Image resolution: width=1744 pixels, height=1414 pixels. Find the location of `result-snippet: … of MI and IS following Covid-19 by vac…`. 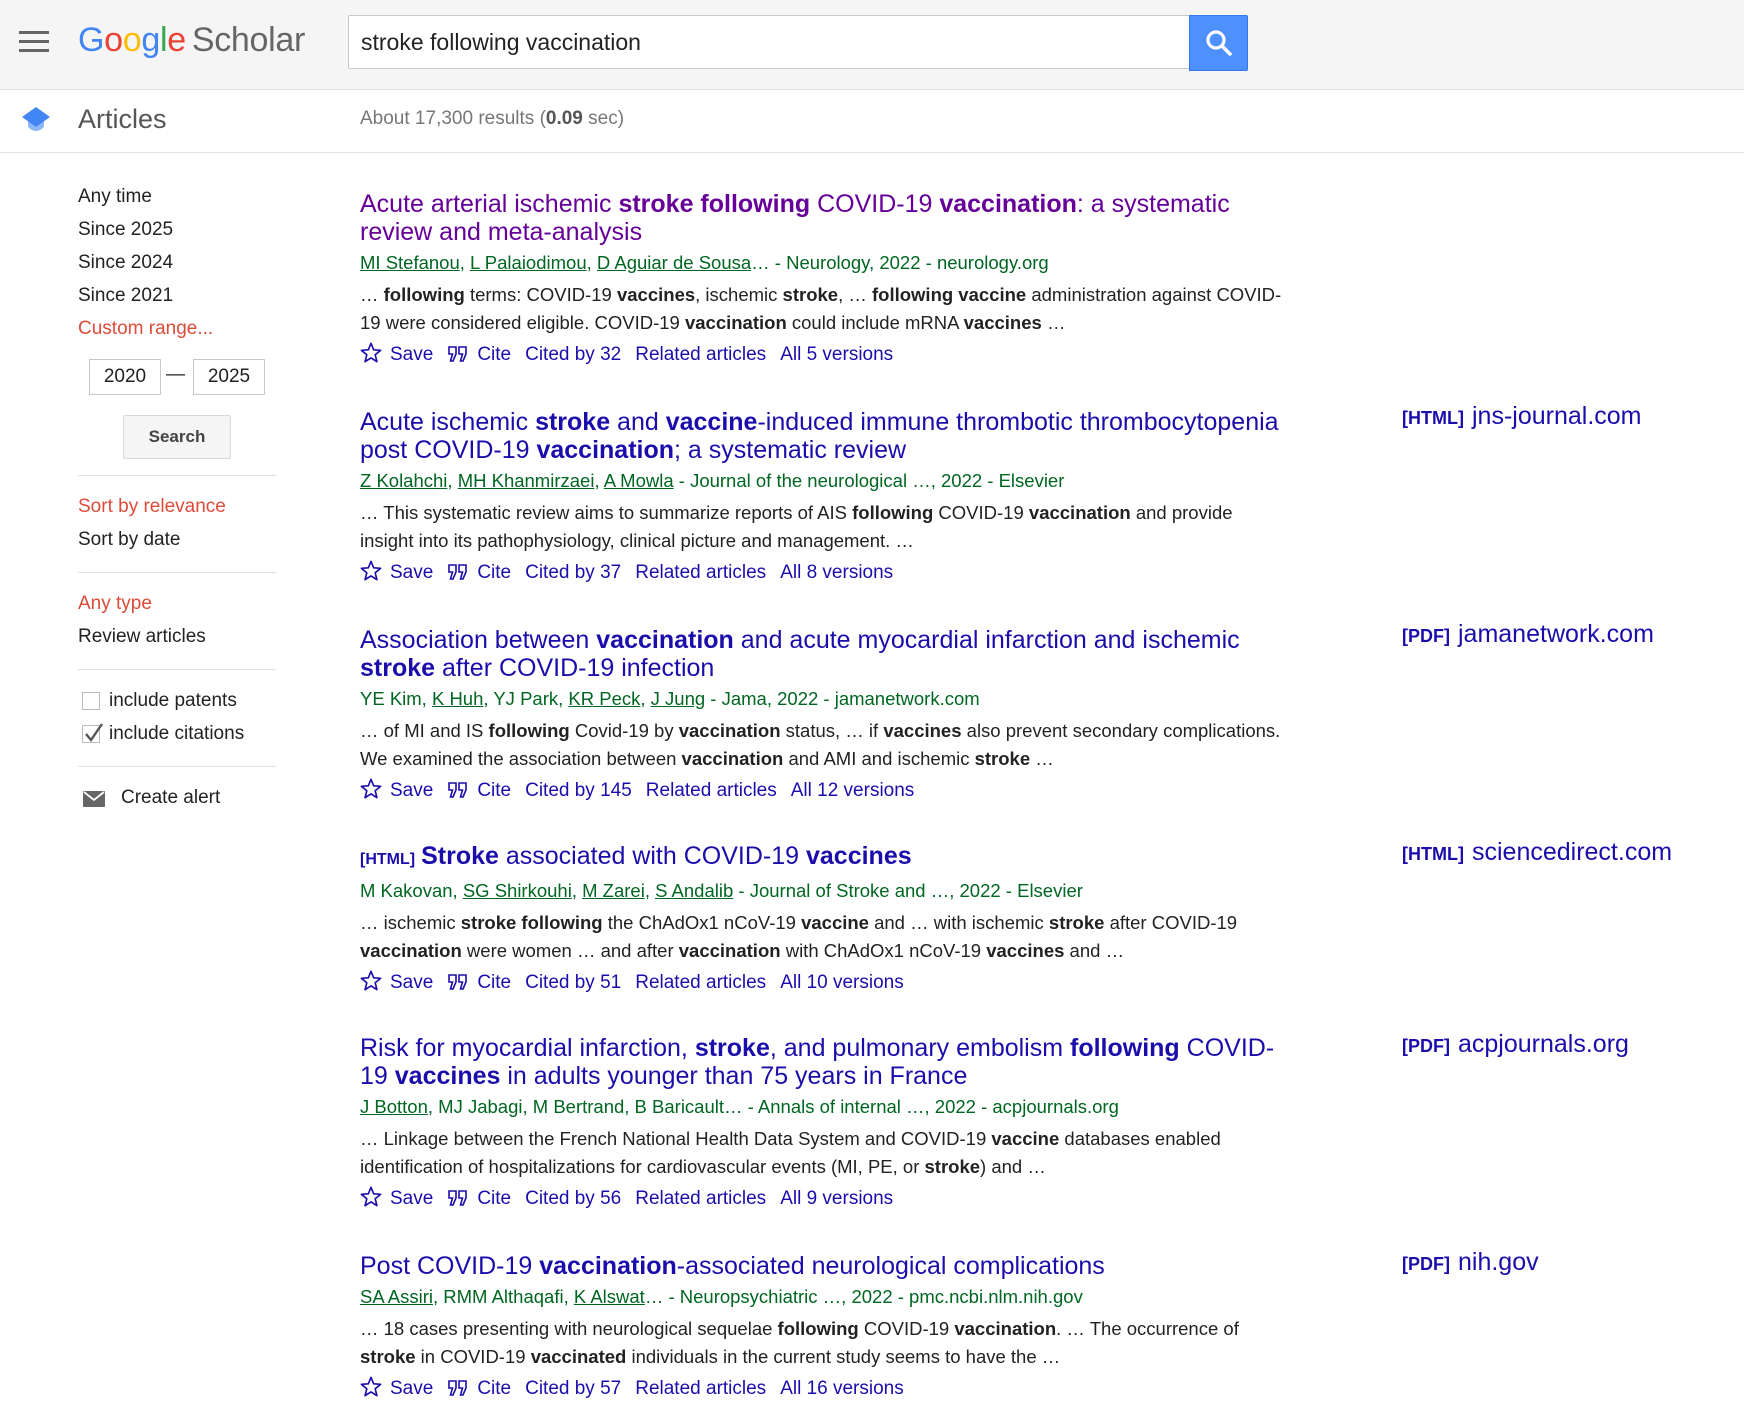

result-snippet: … of MI and IS following Covid-19 by vac… is located at coordinates (825, 745).